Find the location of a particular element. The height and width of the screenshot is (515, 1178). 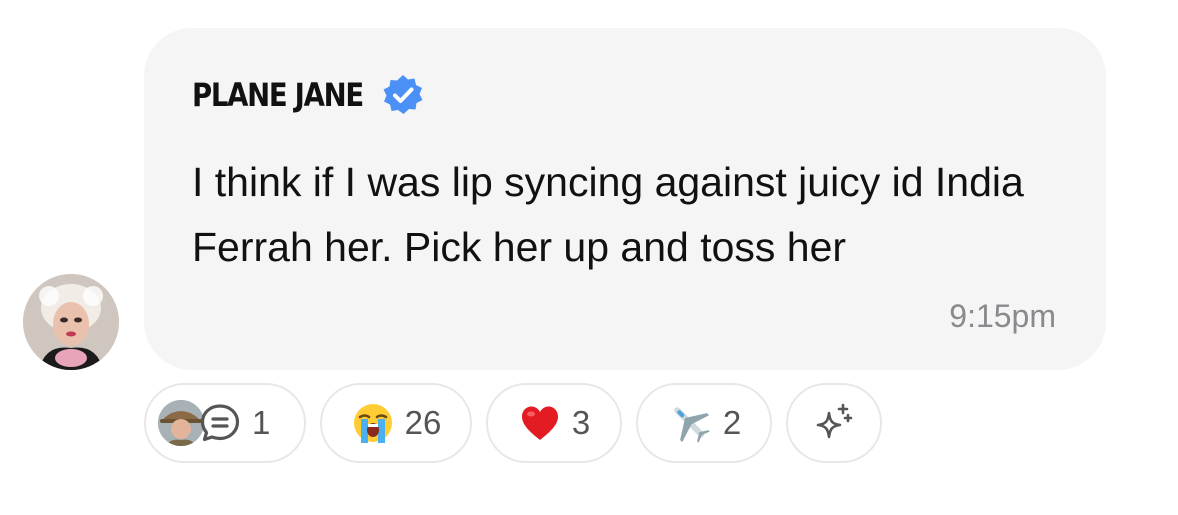

reaction-heart-count: 3 is located at coordinates (581, 422).